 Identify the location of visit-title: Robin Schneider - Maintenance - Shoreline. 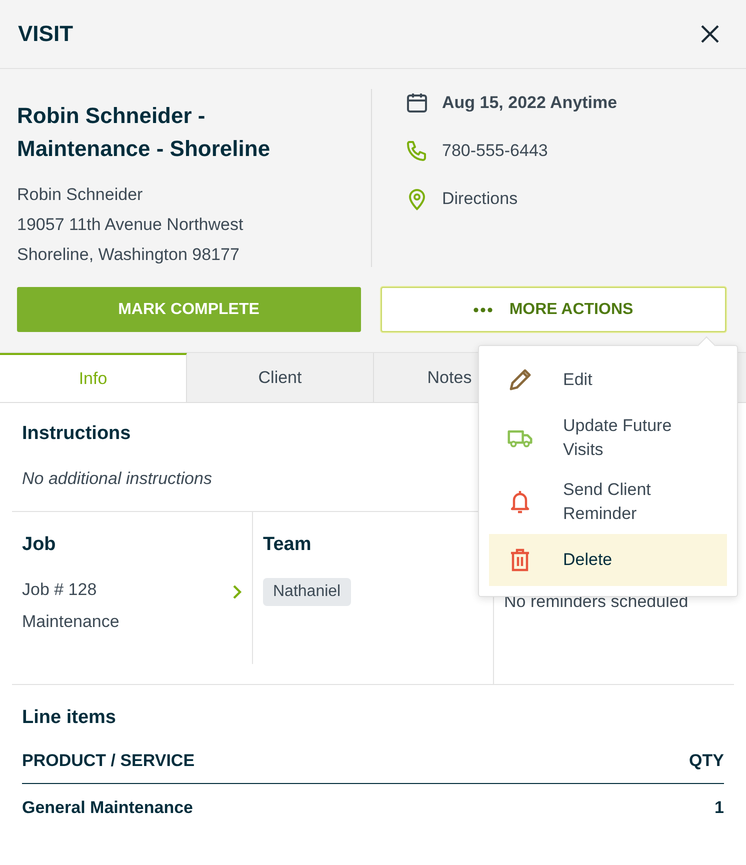
(144, 132).